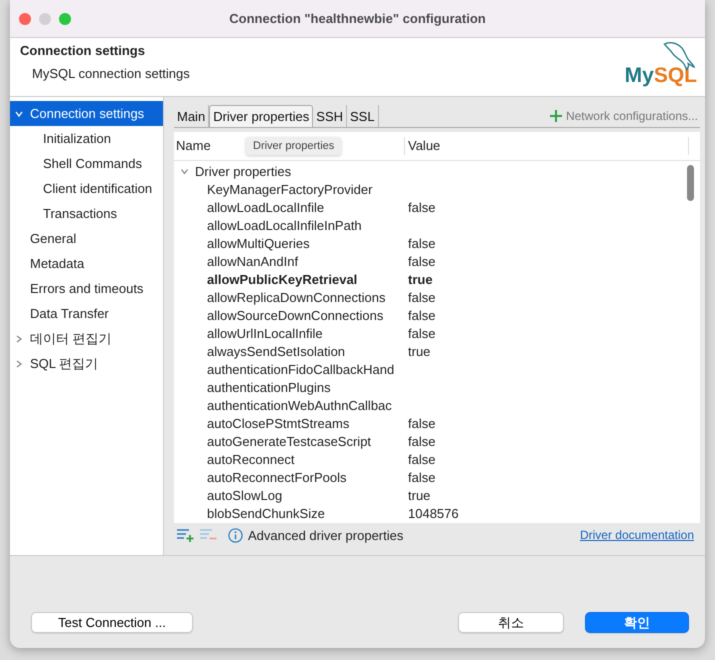 This screenshot has width=715, height=660. What do you see at coordinates (86, 238) in the screenshot?
I see `sidebar-item: General` at bounding box center [86, 238].